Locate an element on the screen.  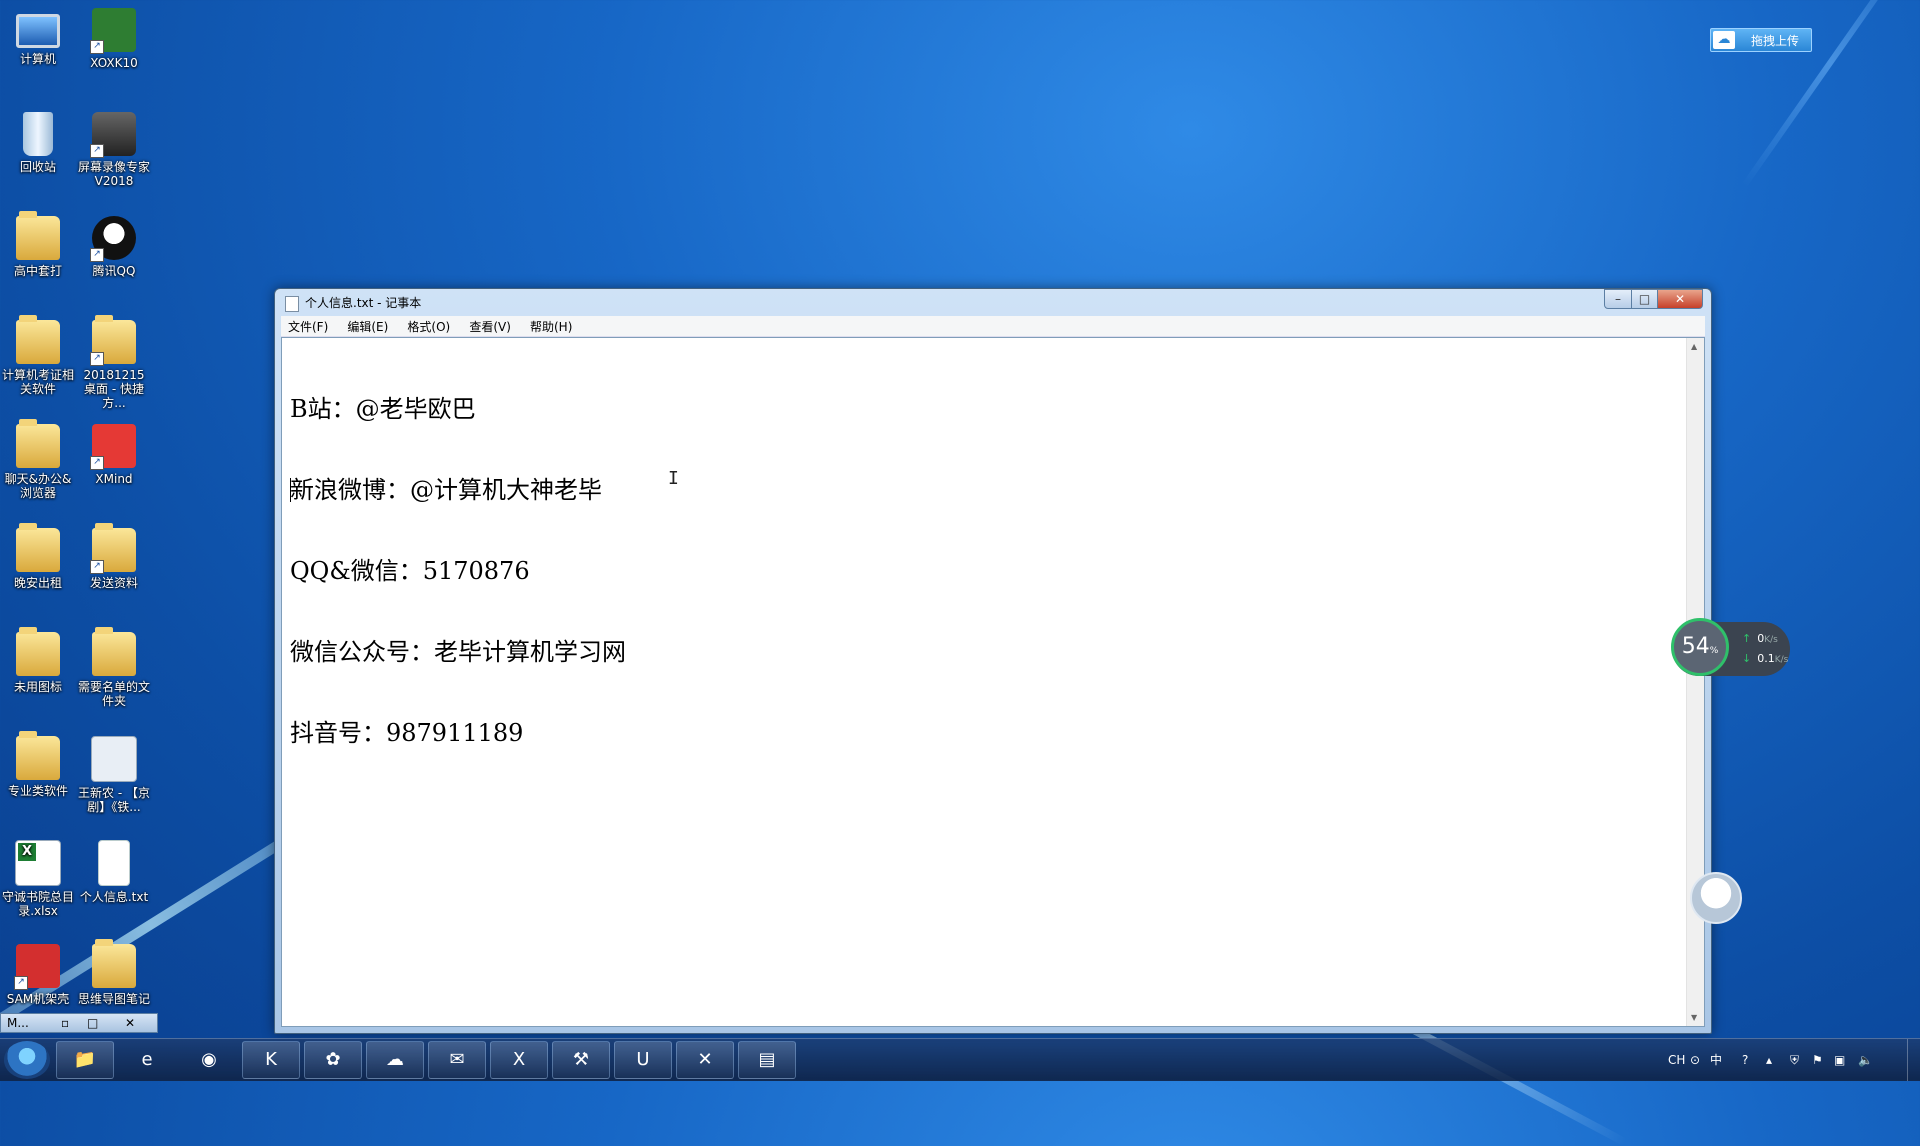
recycle-bin-icon is located at coordinates (38, 134).